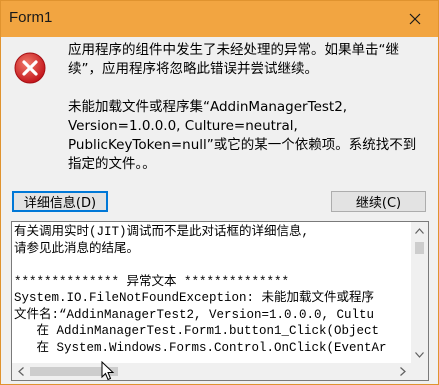  I want to click on chevron-left-icon, so click(20, 371).